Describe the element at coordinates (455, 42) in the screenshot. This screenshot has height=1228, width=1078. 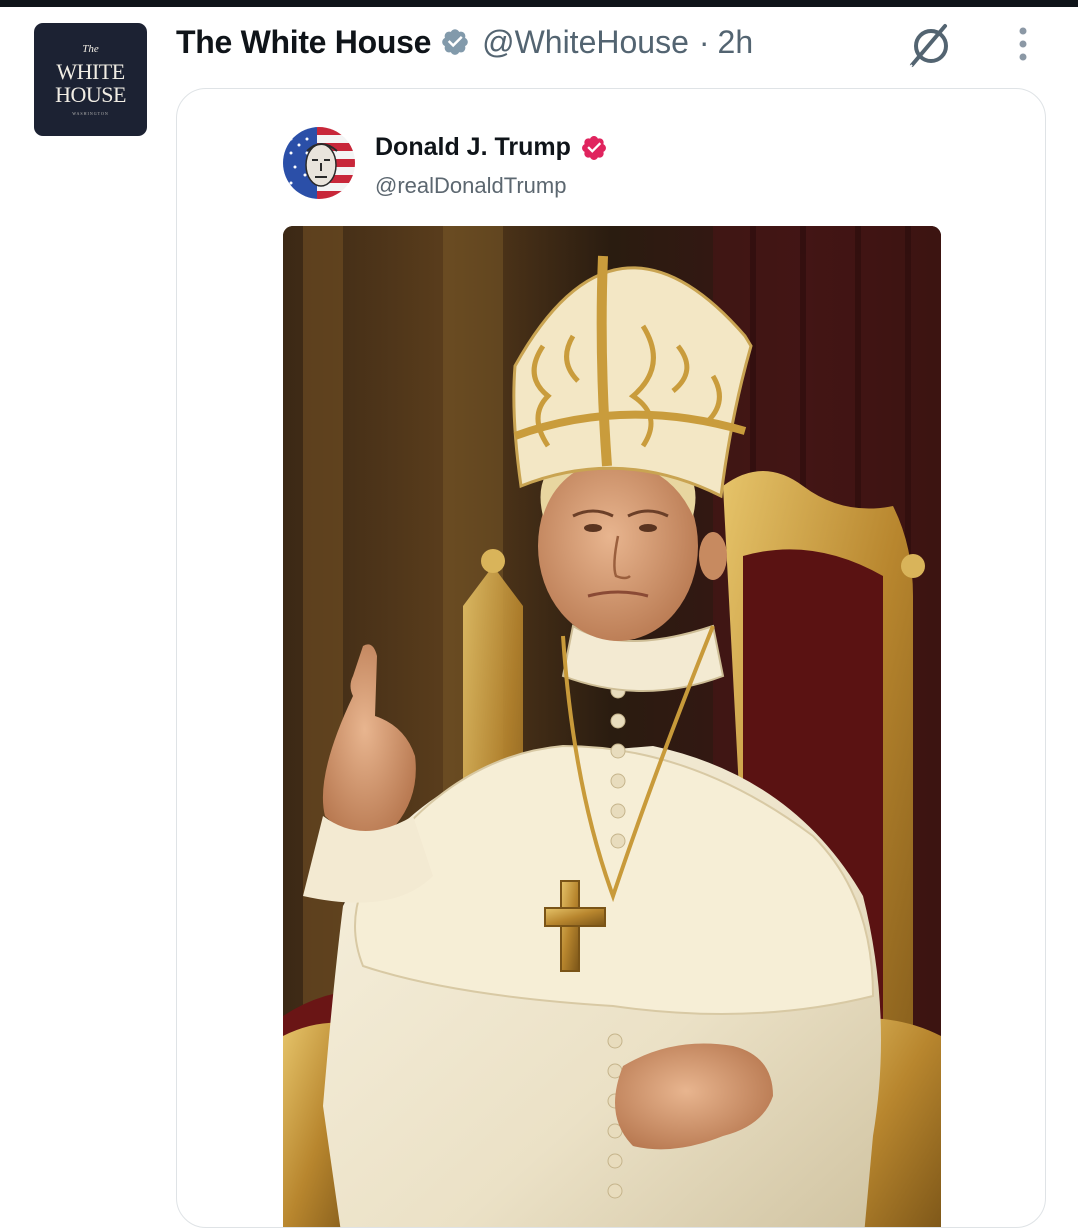
I see `verified-badge-icon` at that location.